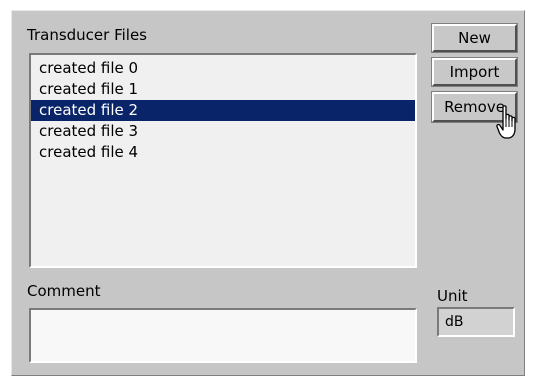  I want to click on comment-label: Comment, so click(64, 291).